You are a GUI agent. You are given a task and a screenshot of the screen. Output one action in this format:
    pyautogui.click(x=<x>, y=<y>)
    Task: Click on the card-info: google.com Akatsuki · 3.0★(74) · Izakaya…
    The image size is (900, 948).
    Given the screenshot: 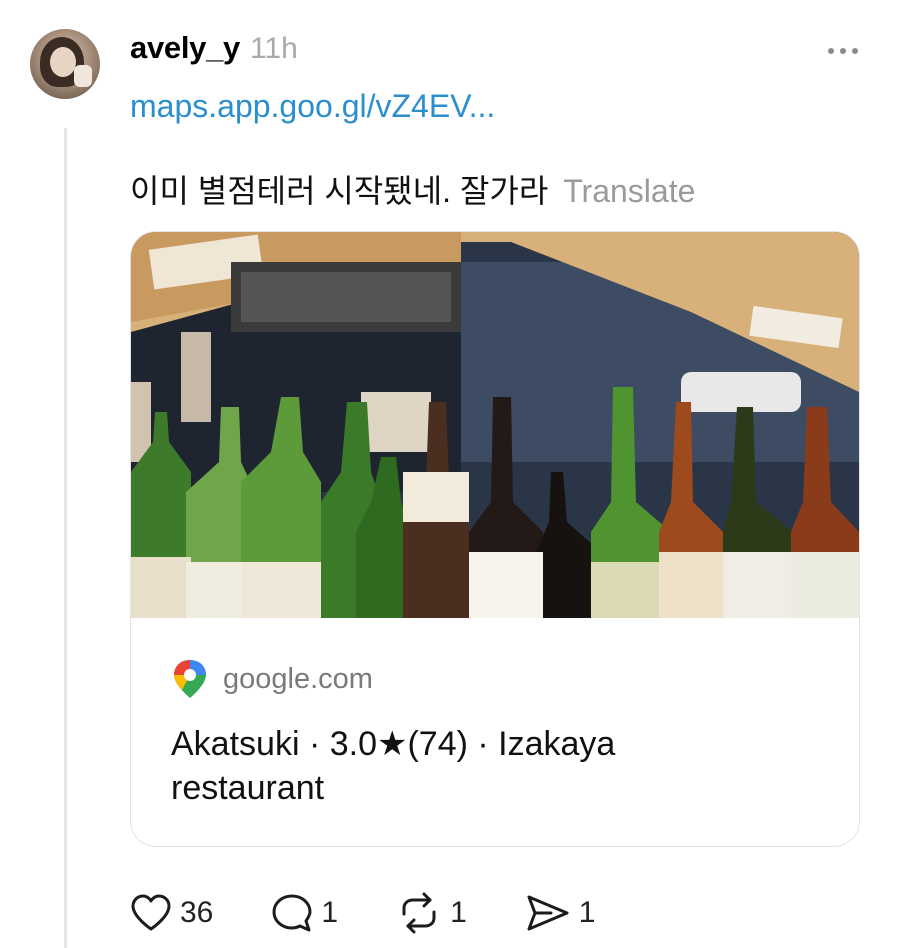 What is the action you would take?
    pyautogui.click(x=495, y=734)
    